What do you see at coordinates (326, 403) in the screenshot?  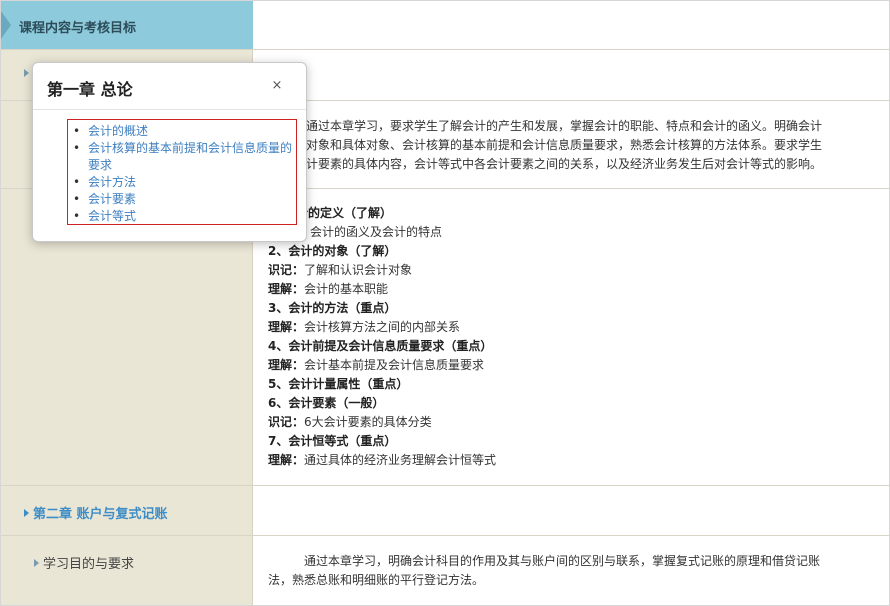 I see `outline-line: 6、会计要素（一般）` at bounding box center [326, 403].